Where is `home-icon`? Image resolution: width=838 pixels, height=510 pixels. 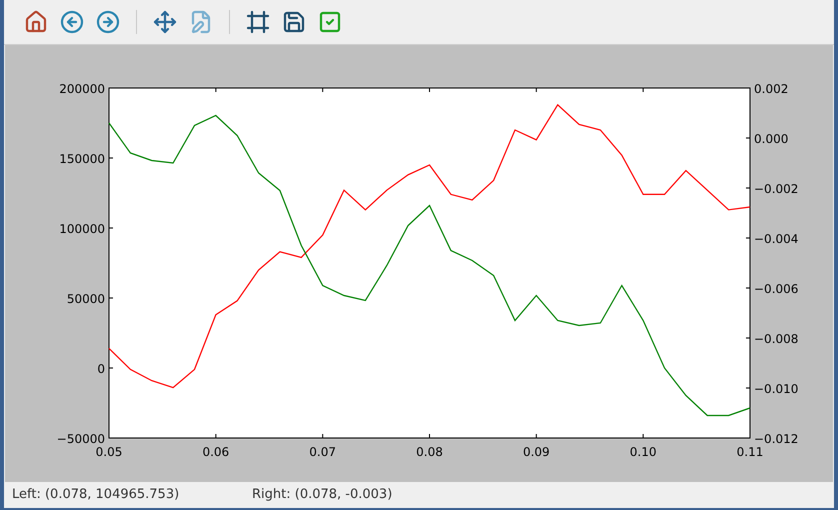 home-icon is located at coordinates (36, 22).